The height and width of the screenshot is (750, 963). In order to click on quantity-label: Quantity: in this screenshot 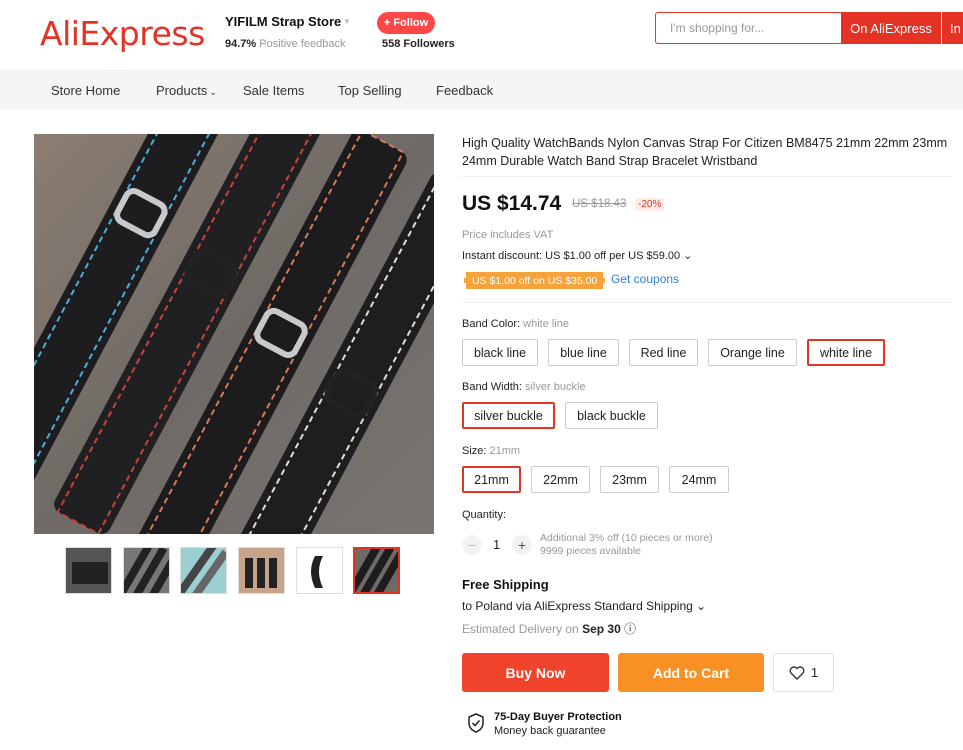, I will do `click(484, 515)`.